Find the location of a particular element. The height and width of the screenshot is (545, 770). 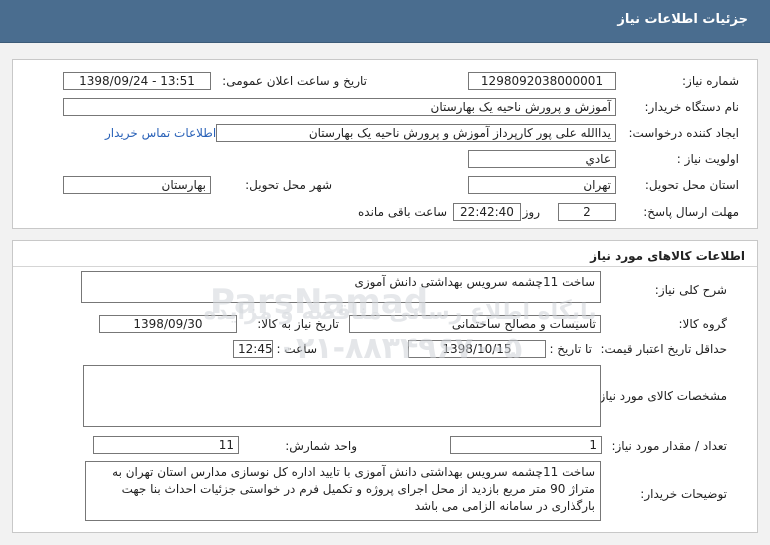

province-field: تهران is located at coordinates (542, 185).